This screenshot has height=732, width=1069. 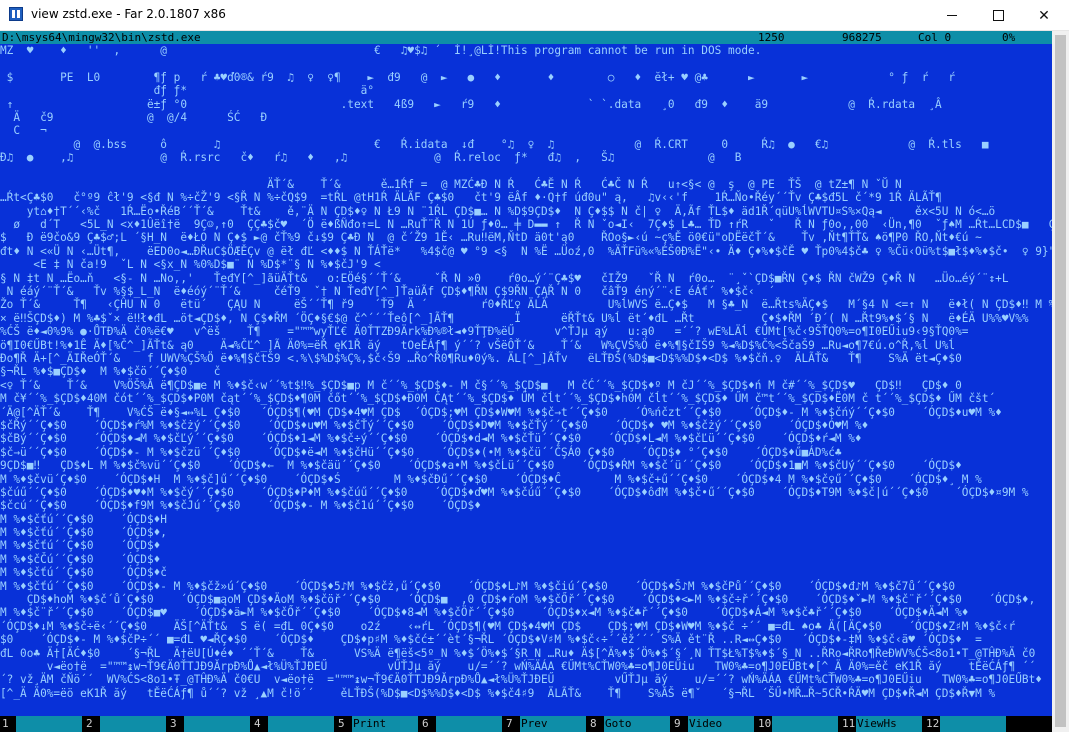 I want to click on file-offset: 968275, so click(x=862, y=37).